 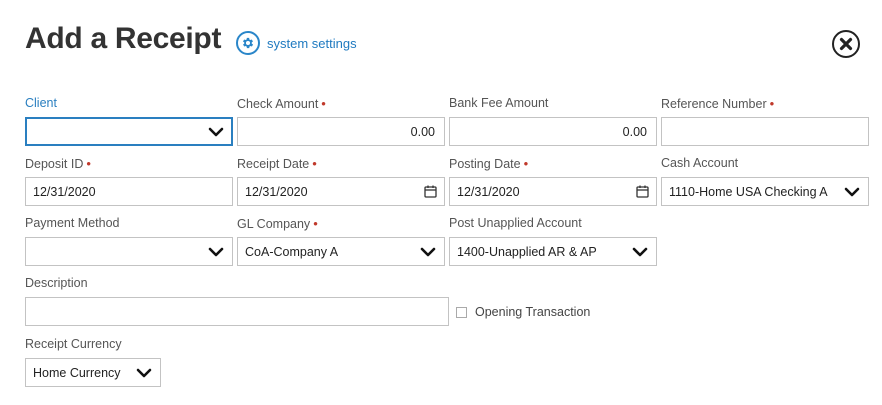 I want to click on description-label: Description, so click(x=56, y=283).